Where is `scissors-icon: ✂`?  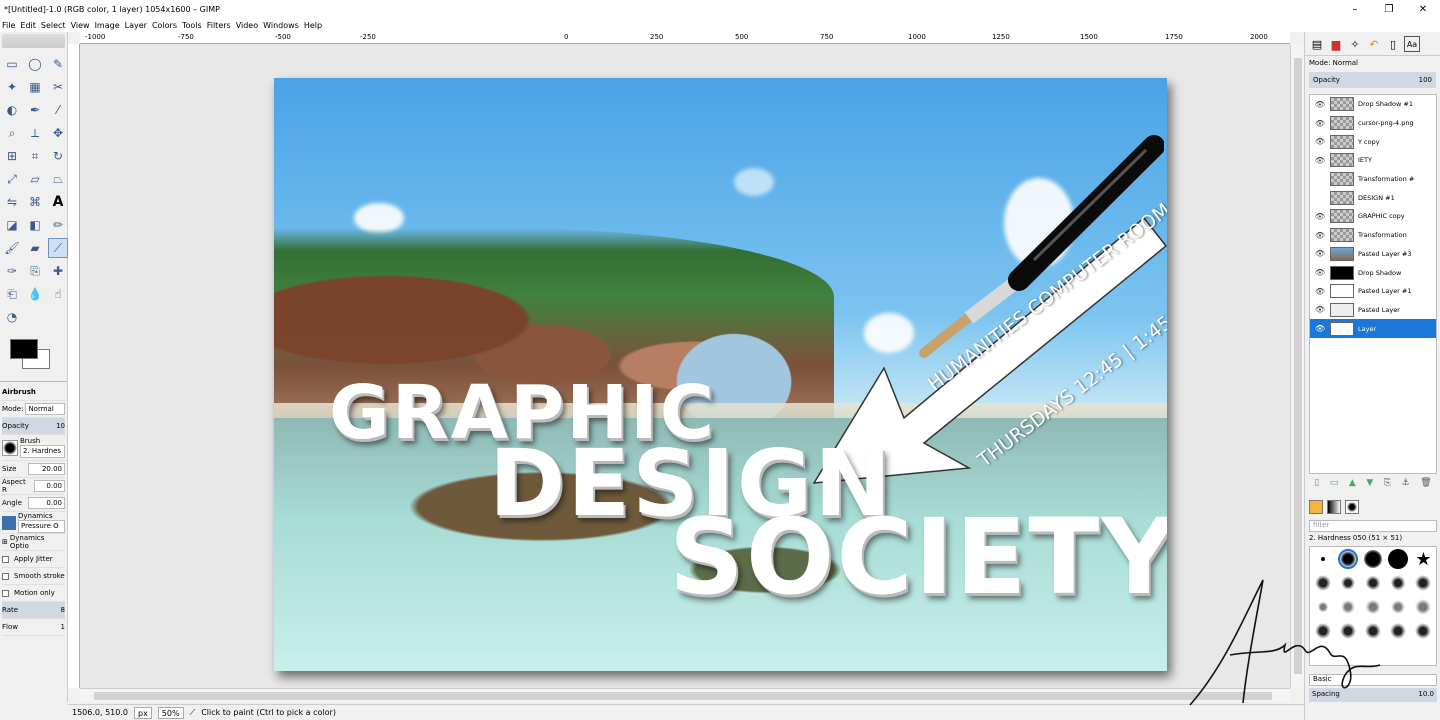 scissors-icon: ✂ is located at coordinates (58, 87).